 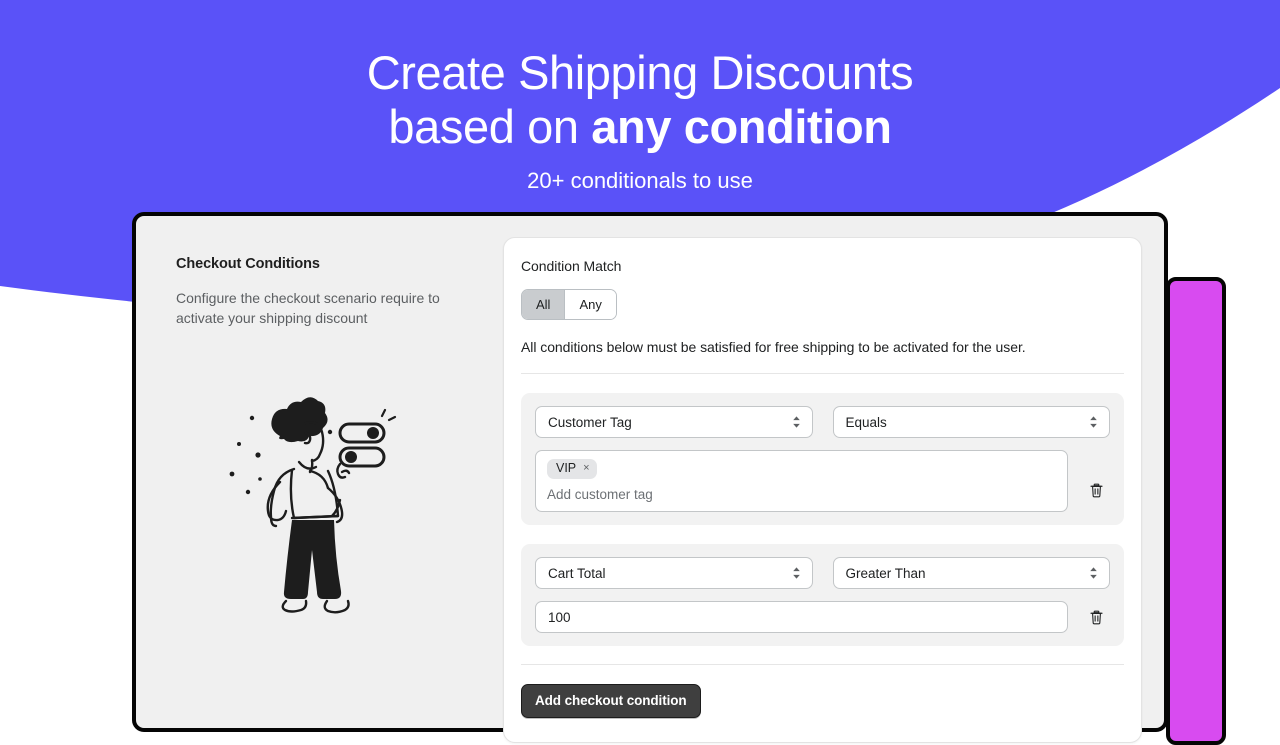 What do you see at coordinates (590, 304) in the screenshot?
I see `segment-option-any: Any` at bounding box center [590, 304].